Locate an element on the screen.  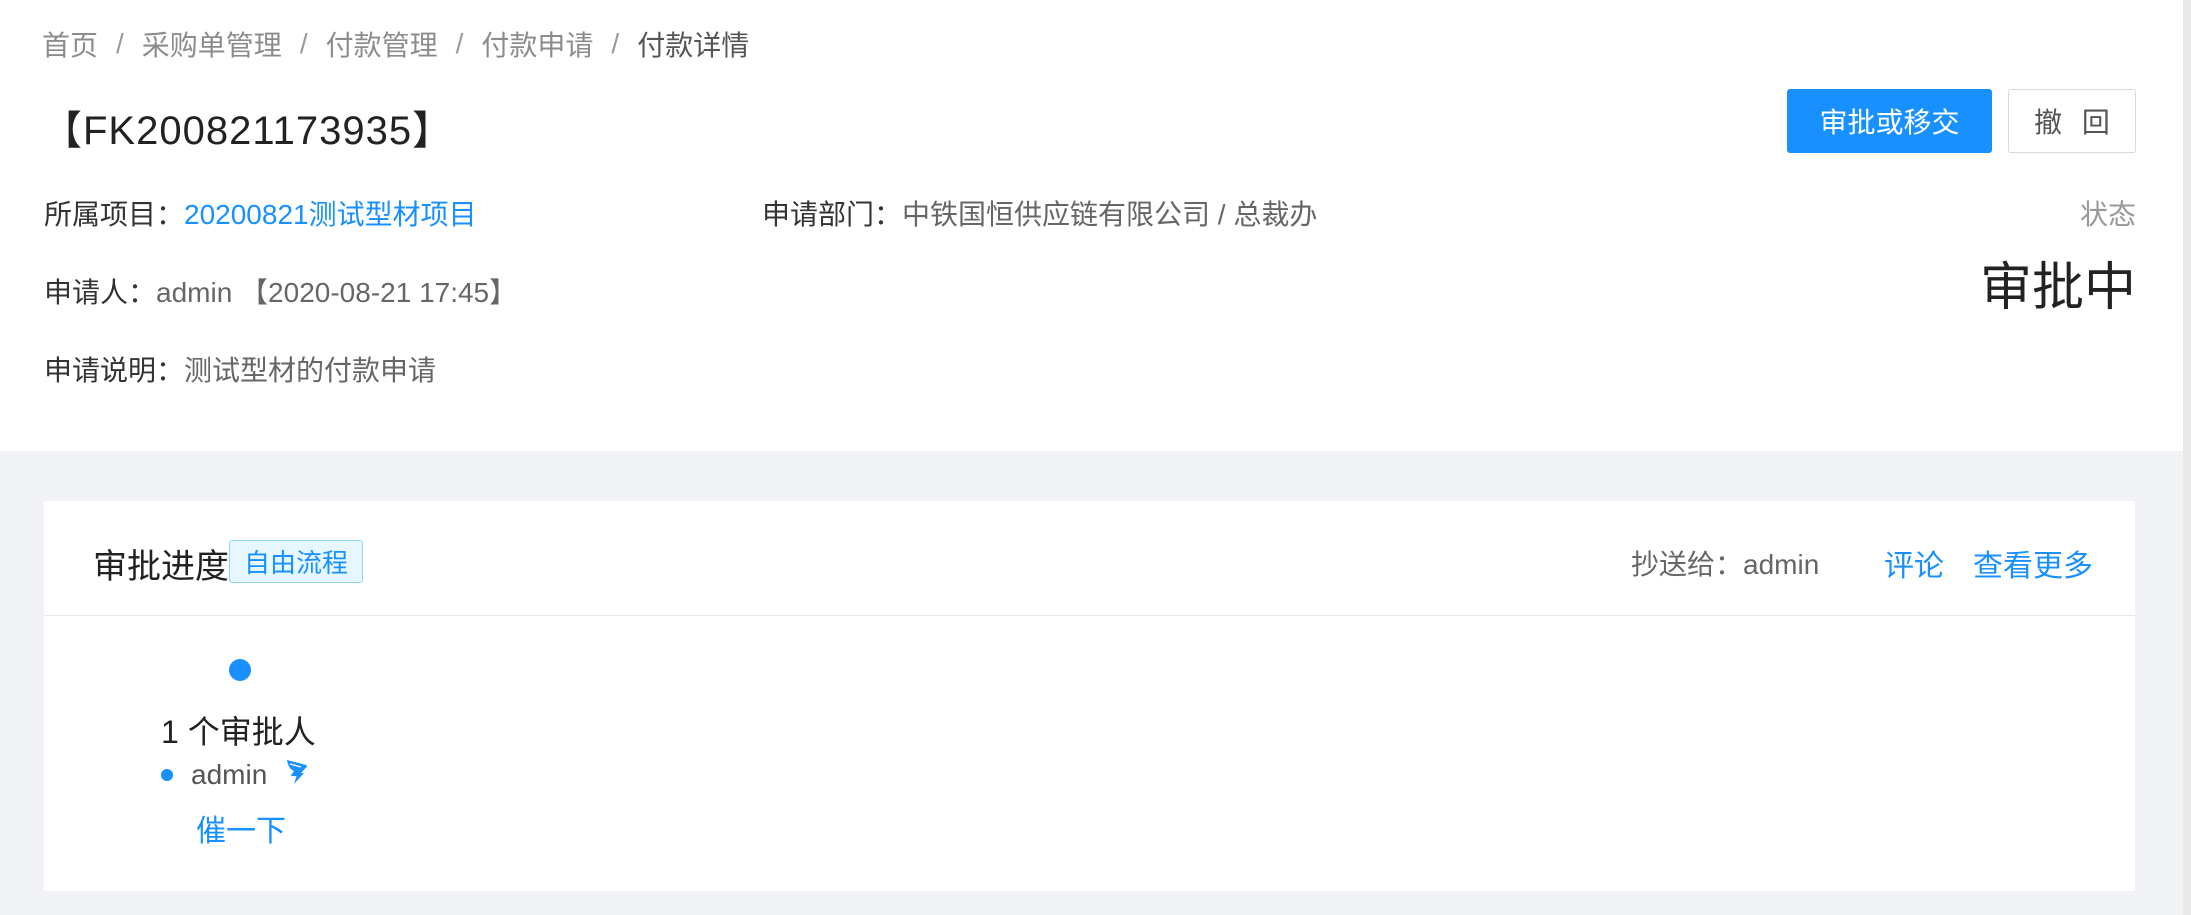
breadcrumb-purchase-order: 采购单管理 is located at coordinates (212, 44).